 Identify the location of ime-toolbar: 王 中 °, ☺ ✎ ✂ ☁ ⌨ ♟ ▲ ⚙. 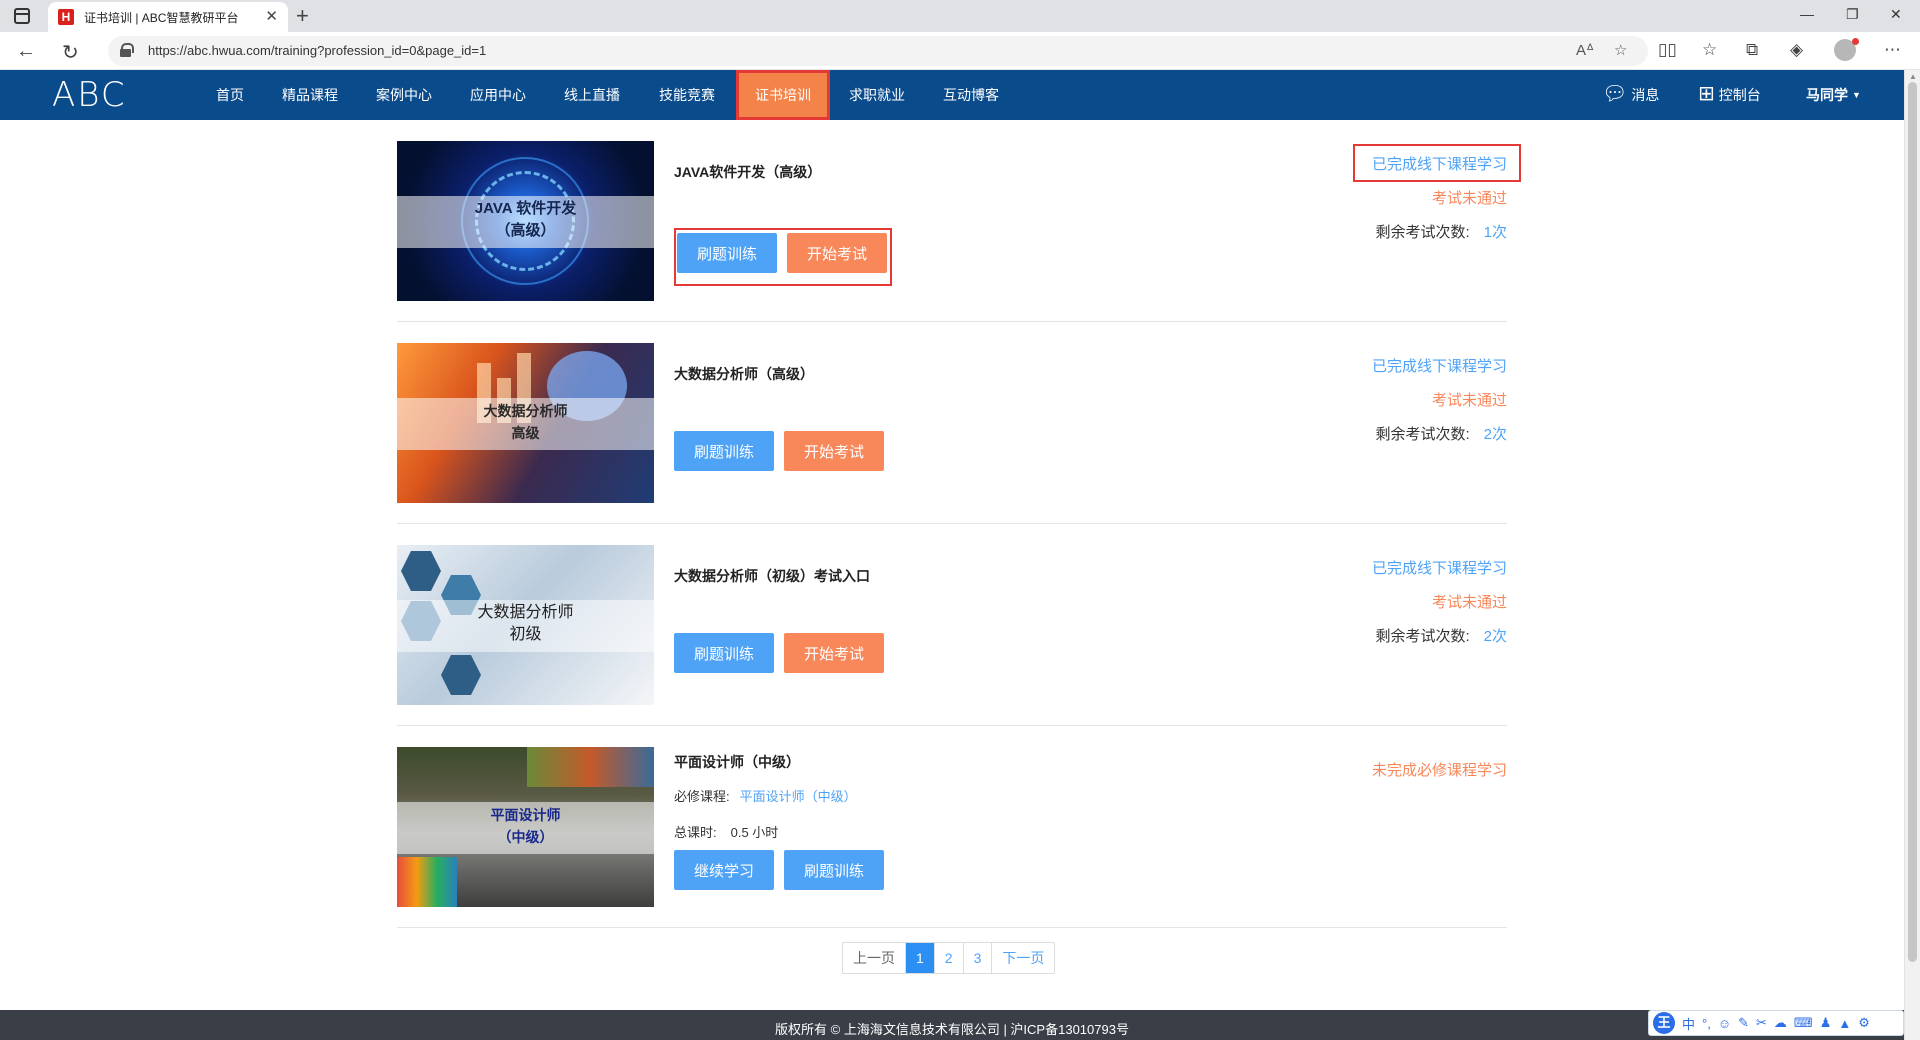
(1776, 1023).